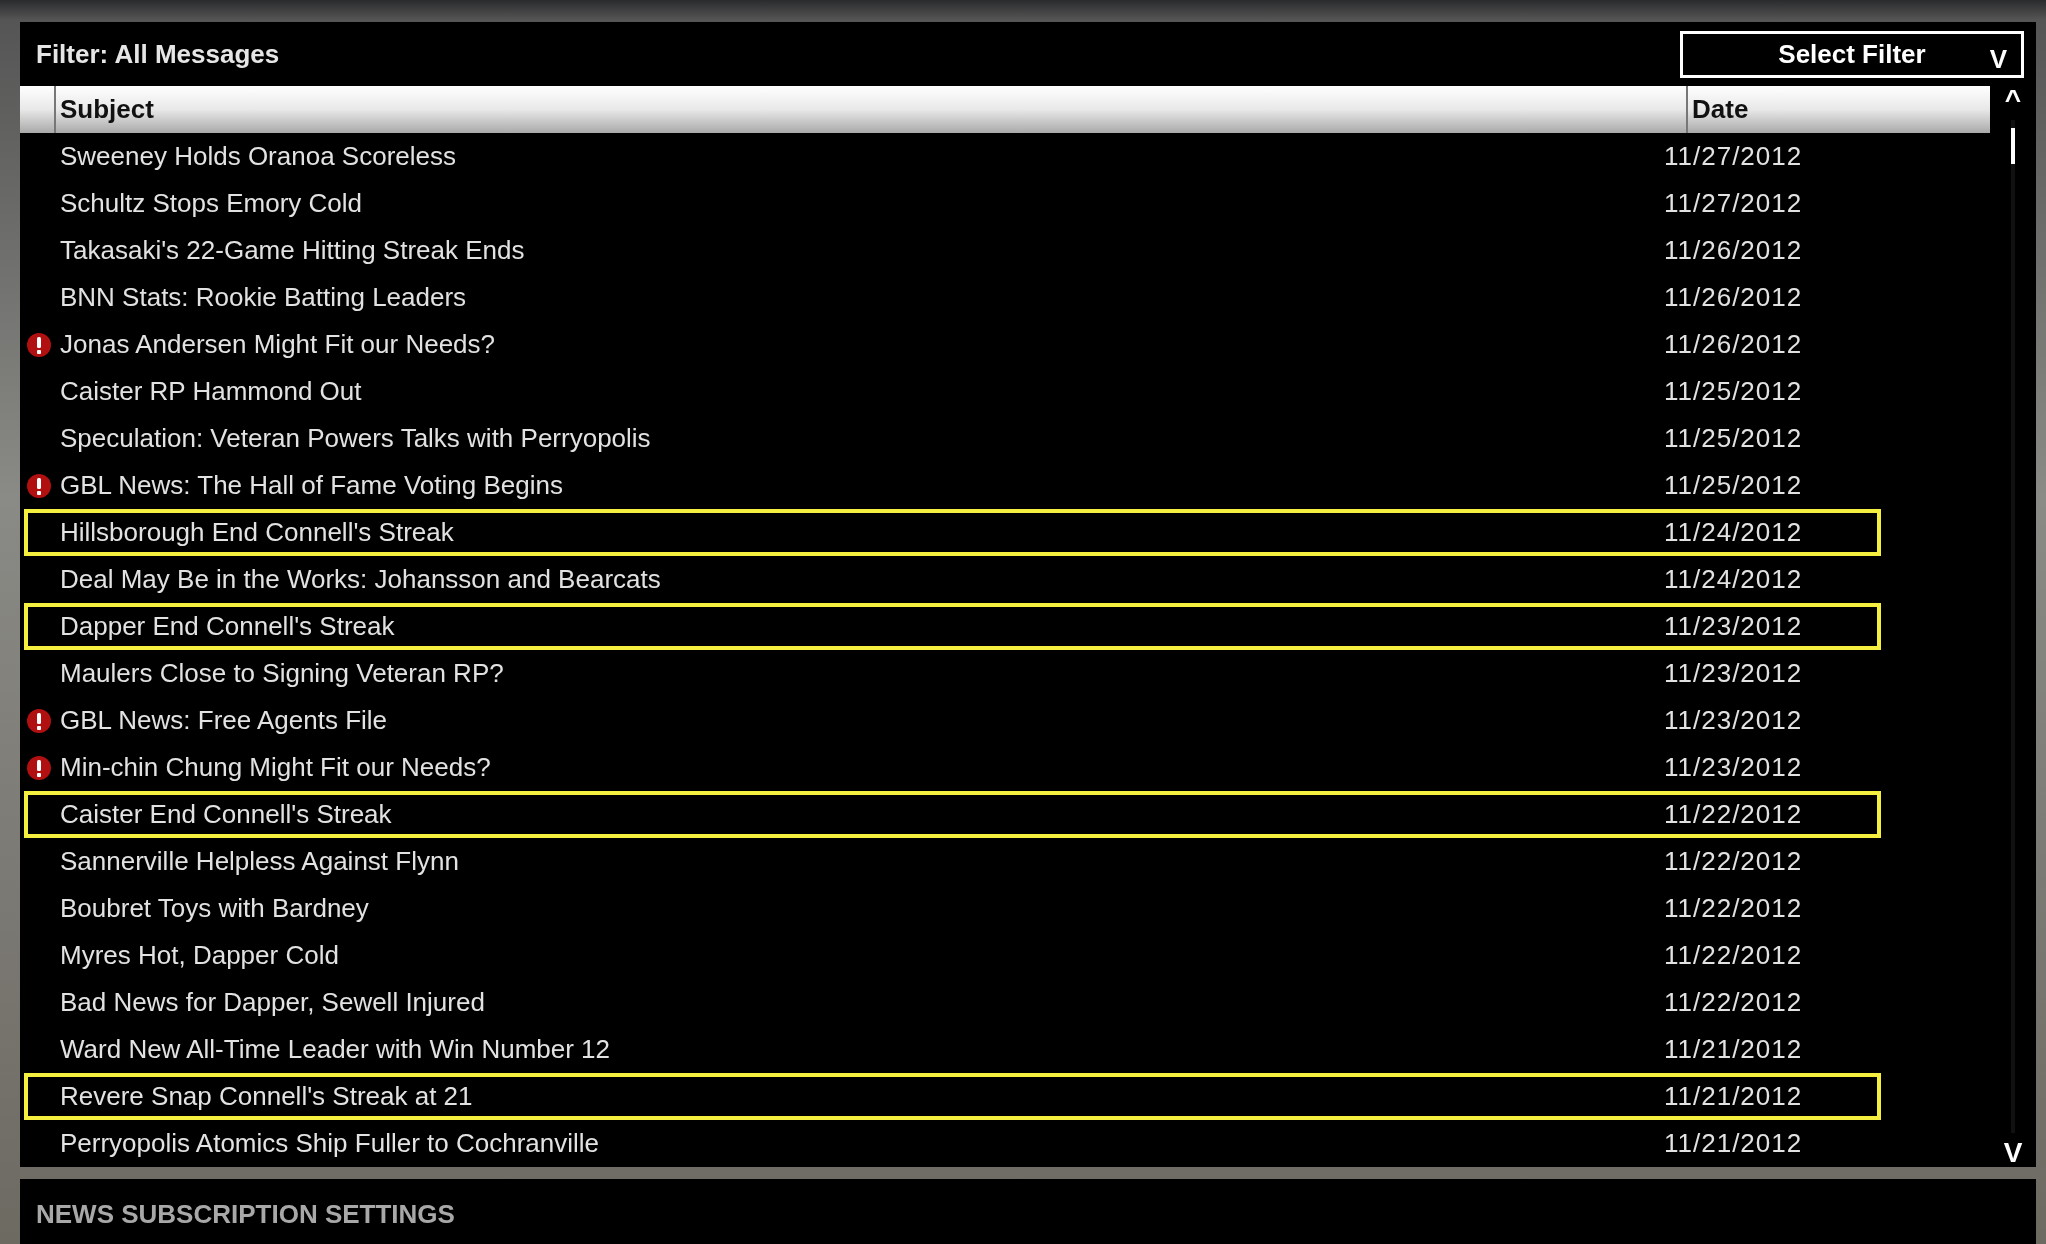 The width and height of the screenshot is (2046, 1244). I want to click on subject-cell-text: Hillsborough End Connell's Streak, so click(257, 532).